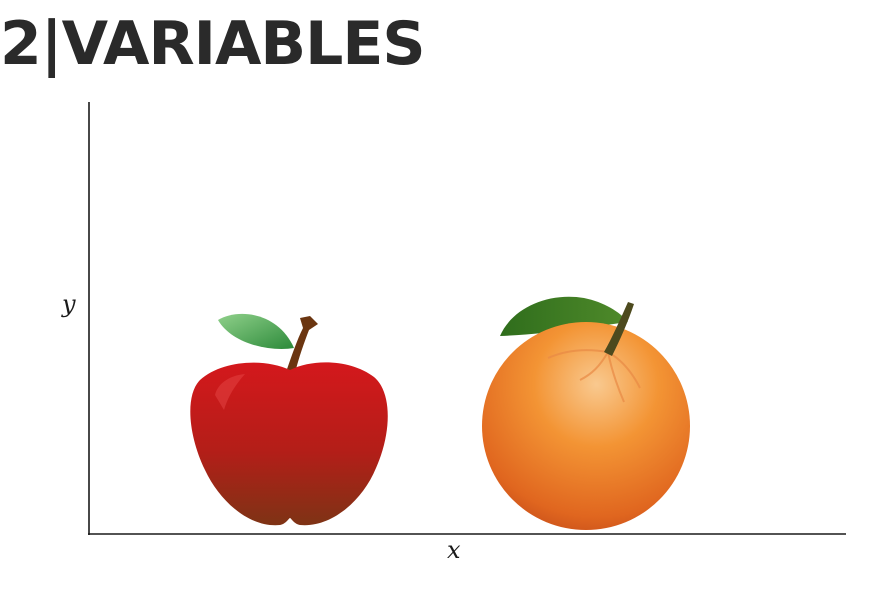 The image size is (892, 595). What do you see at coordinates (289, 419) in the screenshot?
I see `apple-icon` at bounding box center [289, 419].